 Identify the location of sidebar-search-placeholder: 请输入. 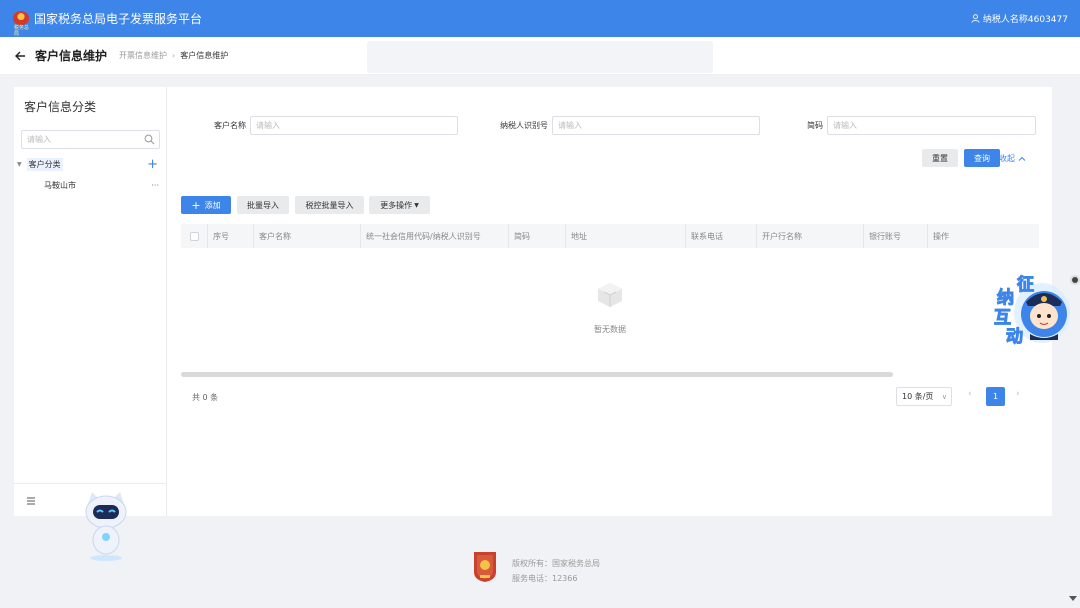
(39, 139).